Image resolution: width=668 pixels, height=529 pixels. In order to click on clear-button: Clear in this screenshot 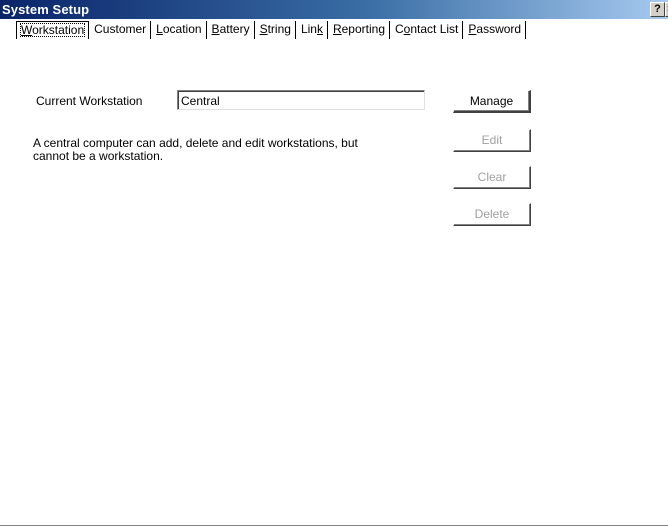, I will do `click(492, 177)`.